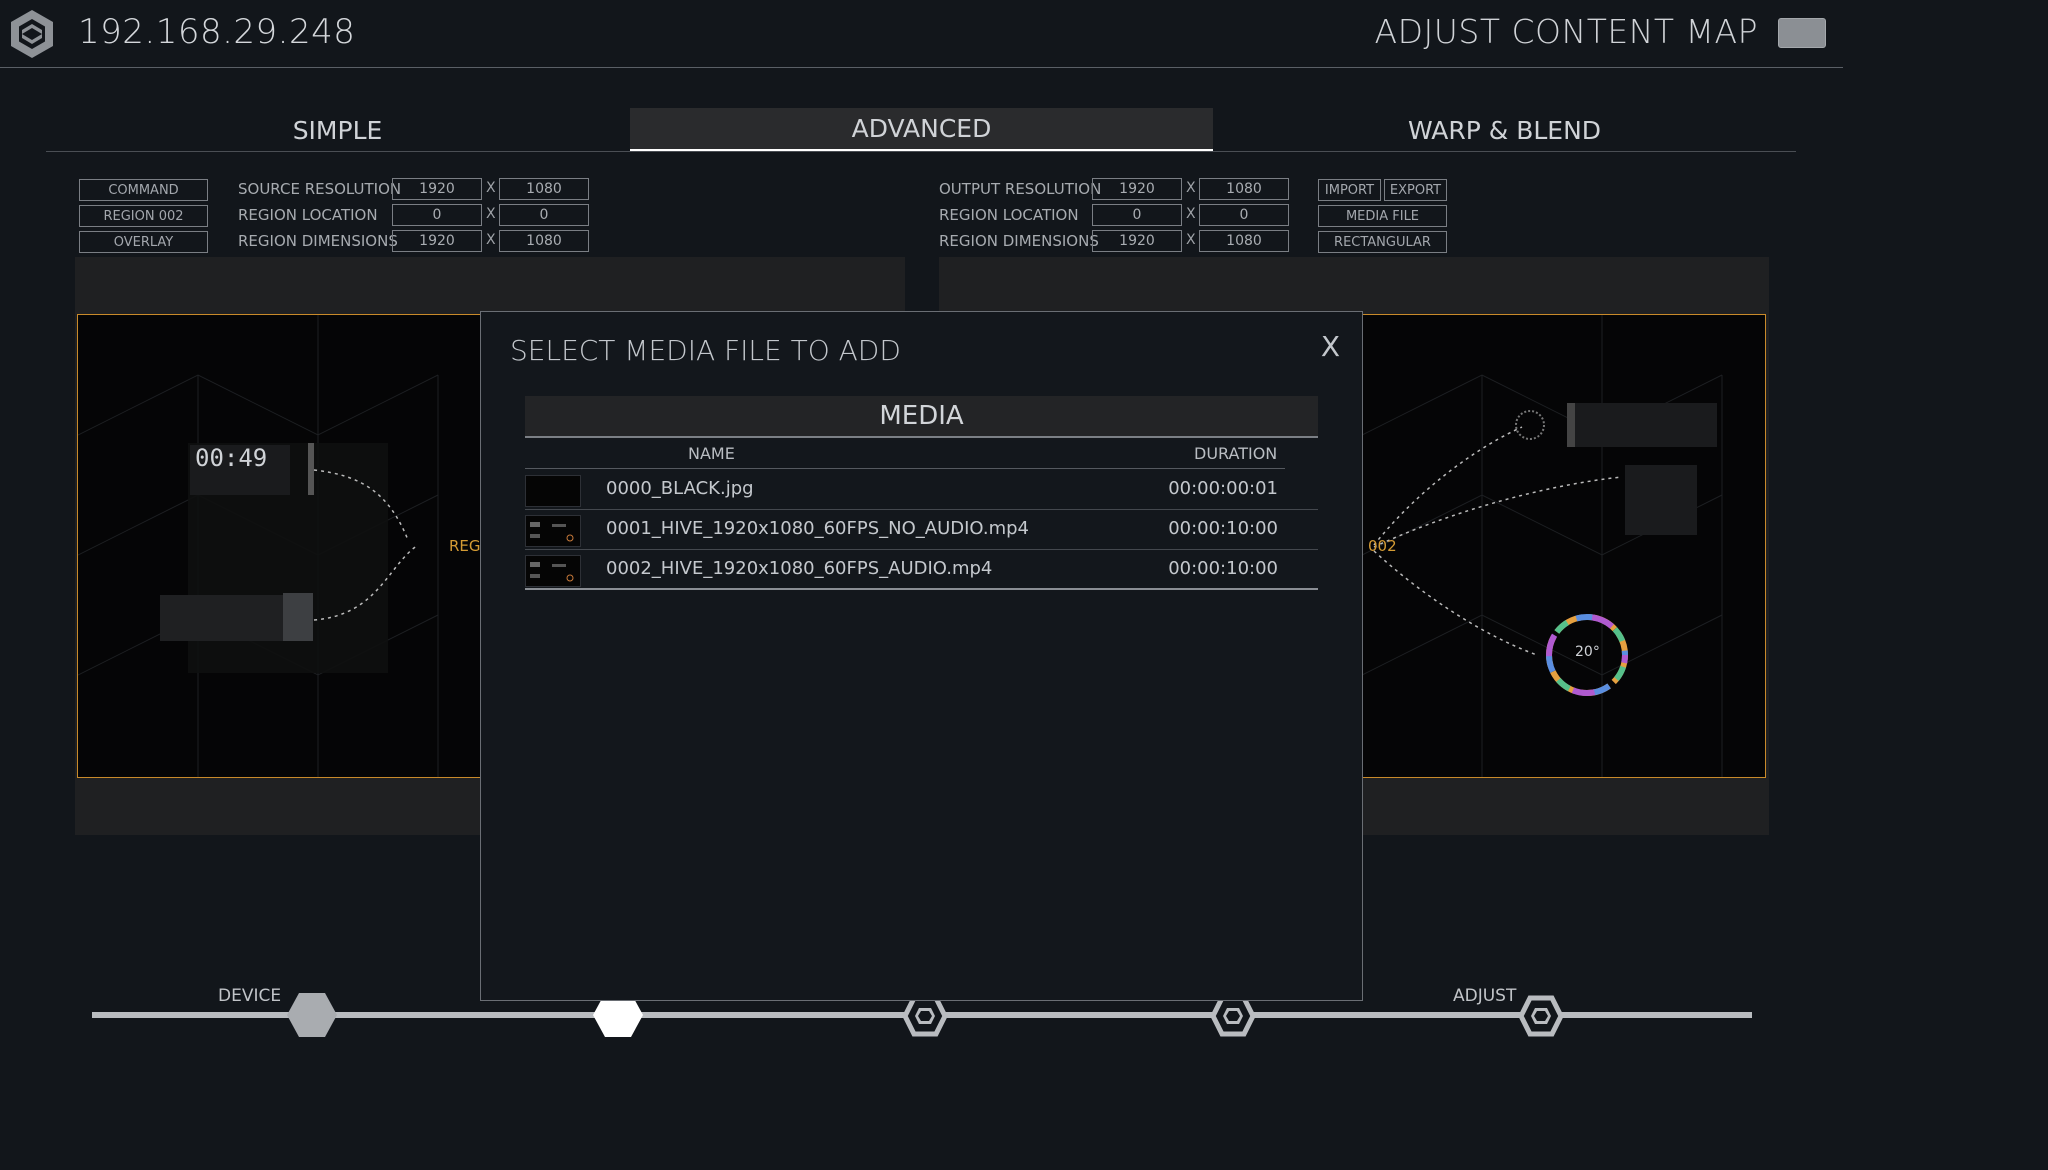 This screenshot has width=2048, height=1170. What do you see at coordinates (921, 417) in the screenshot?
I see `media-section-header: MEDIA` at bounding box center [921, 417].